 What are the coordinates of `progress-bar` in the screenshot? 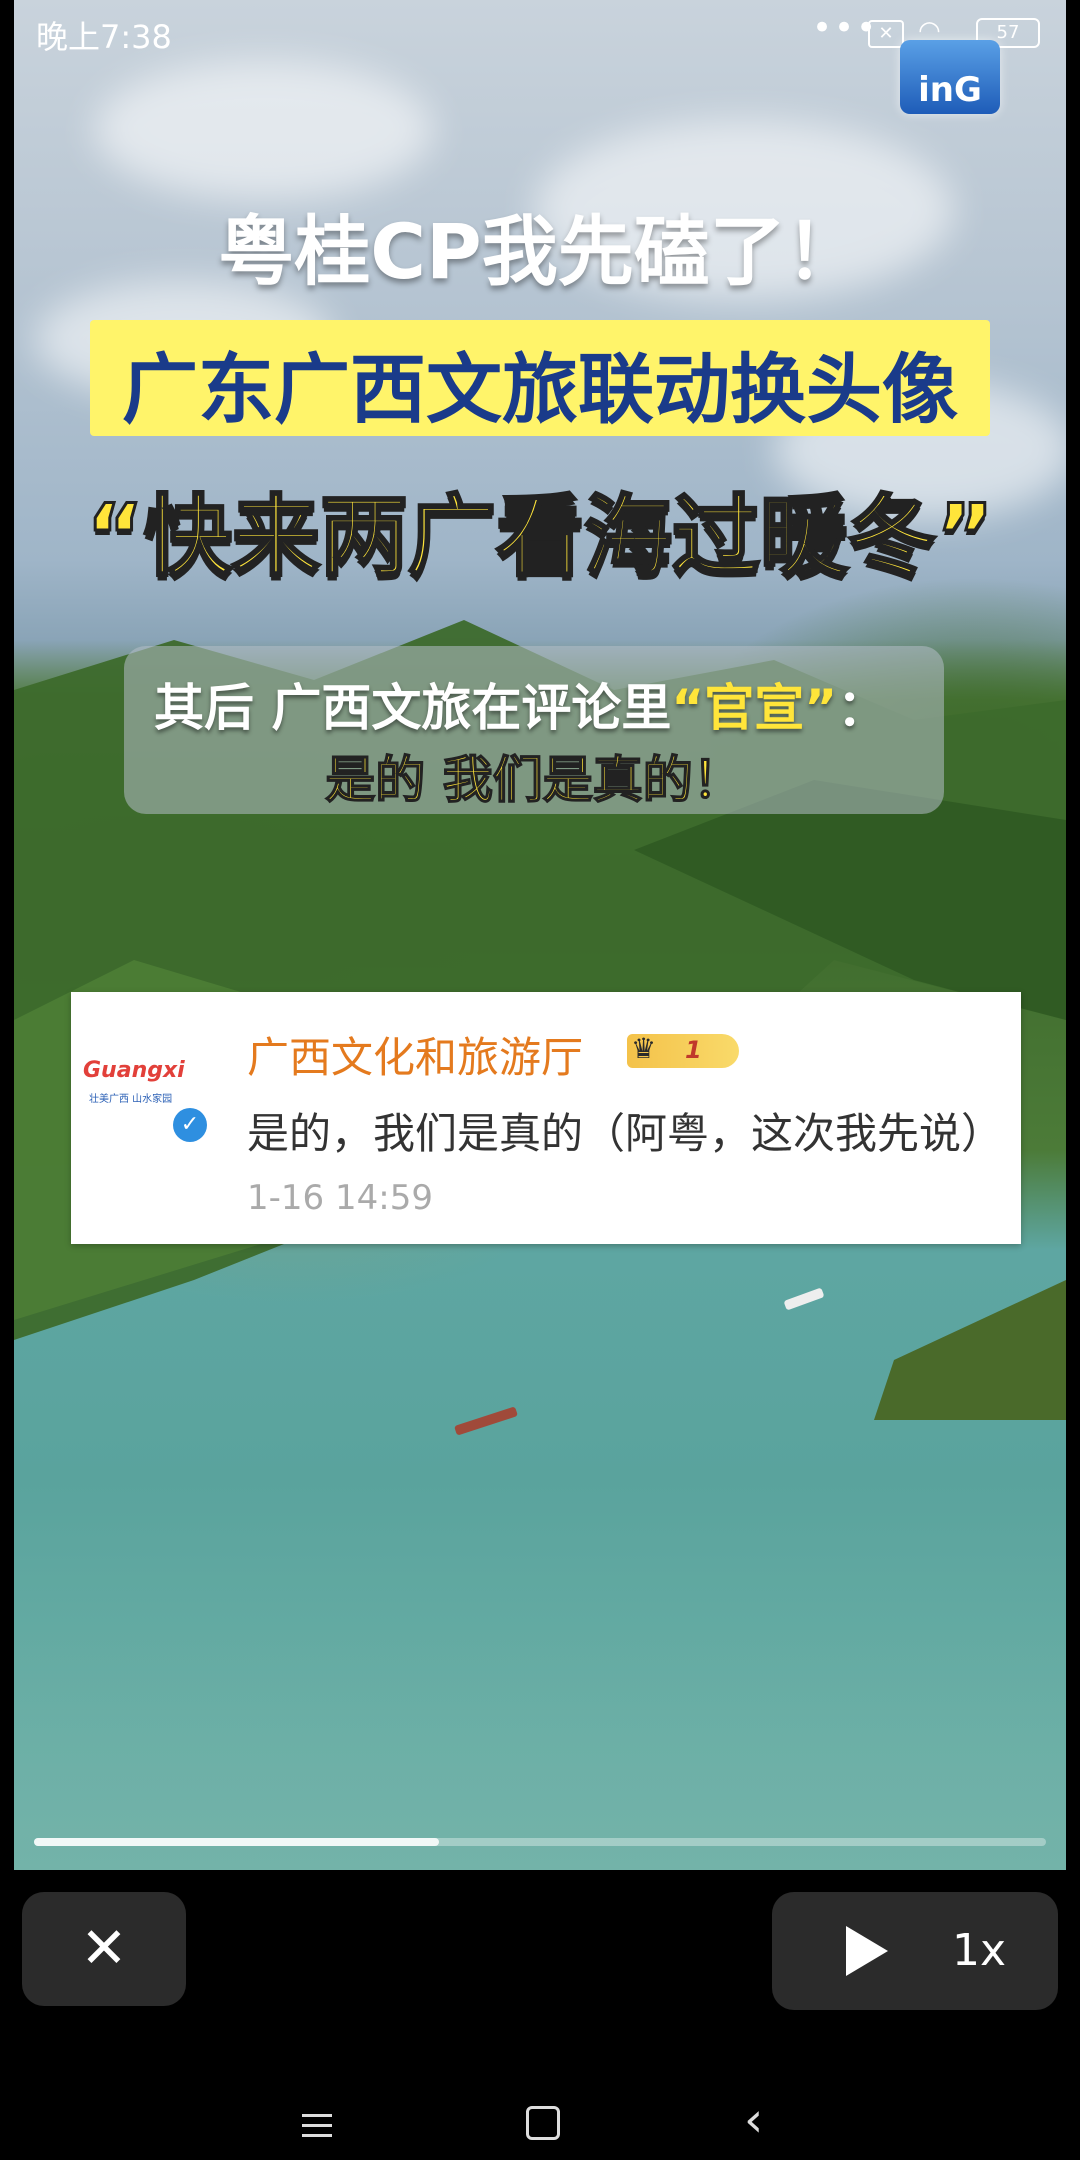 It's located at (540, 1842).